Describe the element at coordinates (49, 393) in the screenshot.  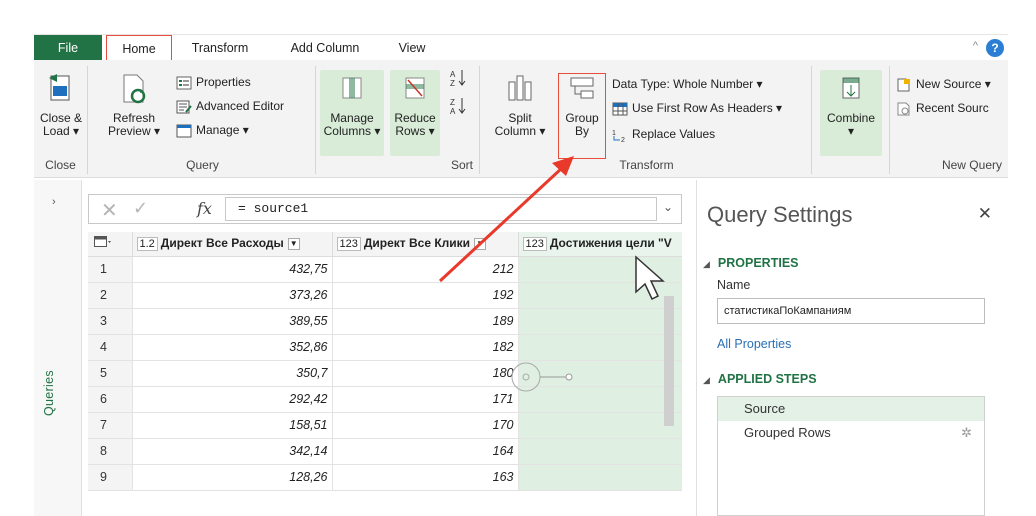
I see `queries-pane-label: Queries` at that location.